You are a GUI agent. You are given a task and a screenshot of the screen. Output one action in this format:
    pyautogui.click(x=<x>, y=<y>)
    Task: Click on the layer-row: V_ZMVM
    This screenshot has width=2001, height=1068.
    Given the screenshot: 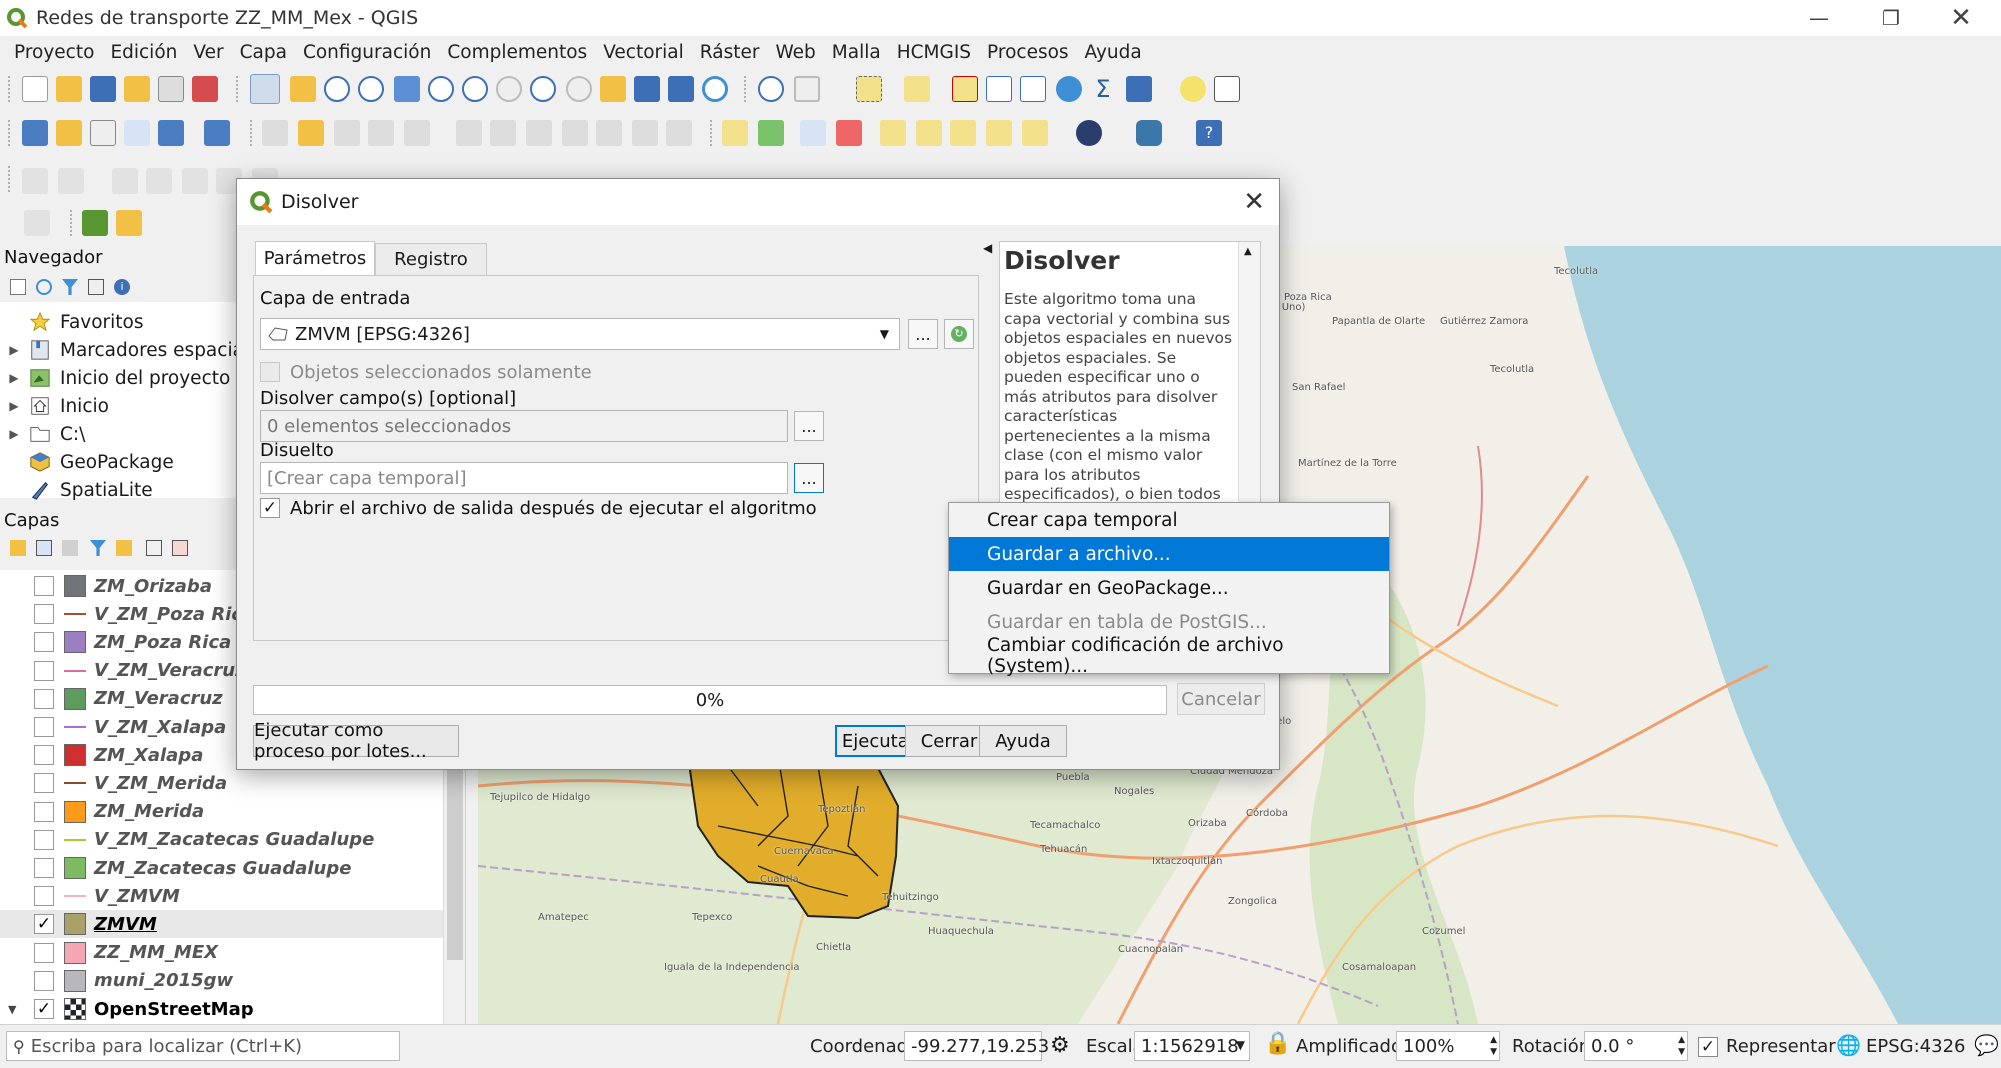 What is the action you would take?
    pyautogui.click(x=222, y=896)
    